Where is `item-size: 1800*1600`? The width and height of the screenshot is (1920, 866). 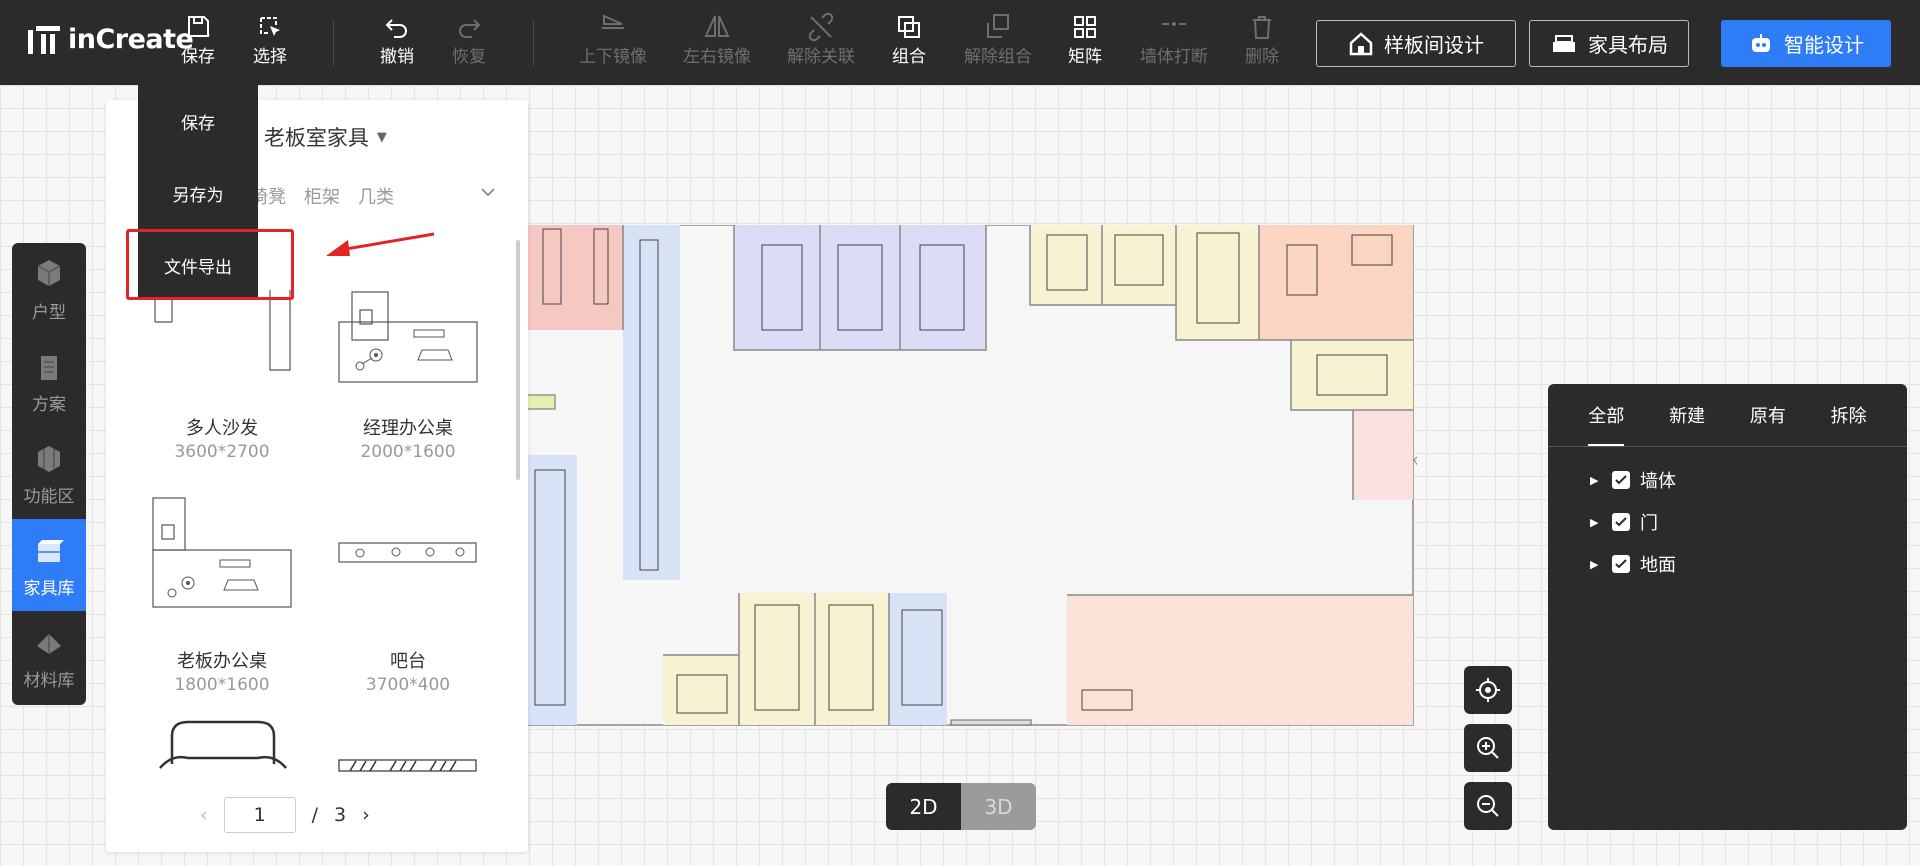 item-size: 1800*1600 is located at coordinates (222, 685).